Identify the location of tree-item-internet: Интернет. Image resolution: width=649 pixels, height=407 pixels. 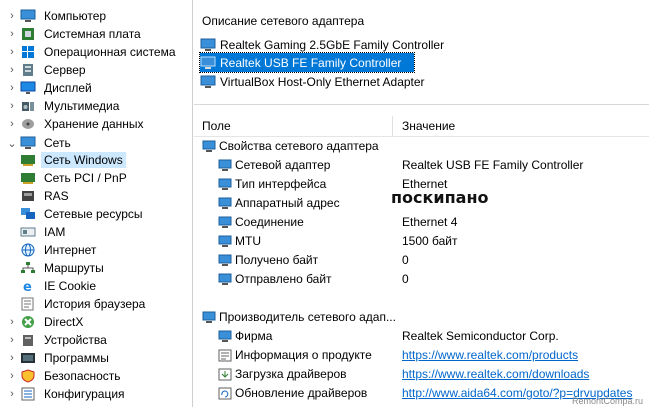
(59, 250).